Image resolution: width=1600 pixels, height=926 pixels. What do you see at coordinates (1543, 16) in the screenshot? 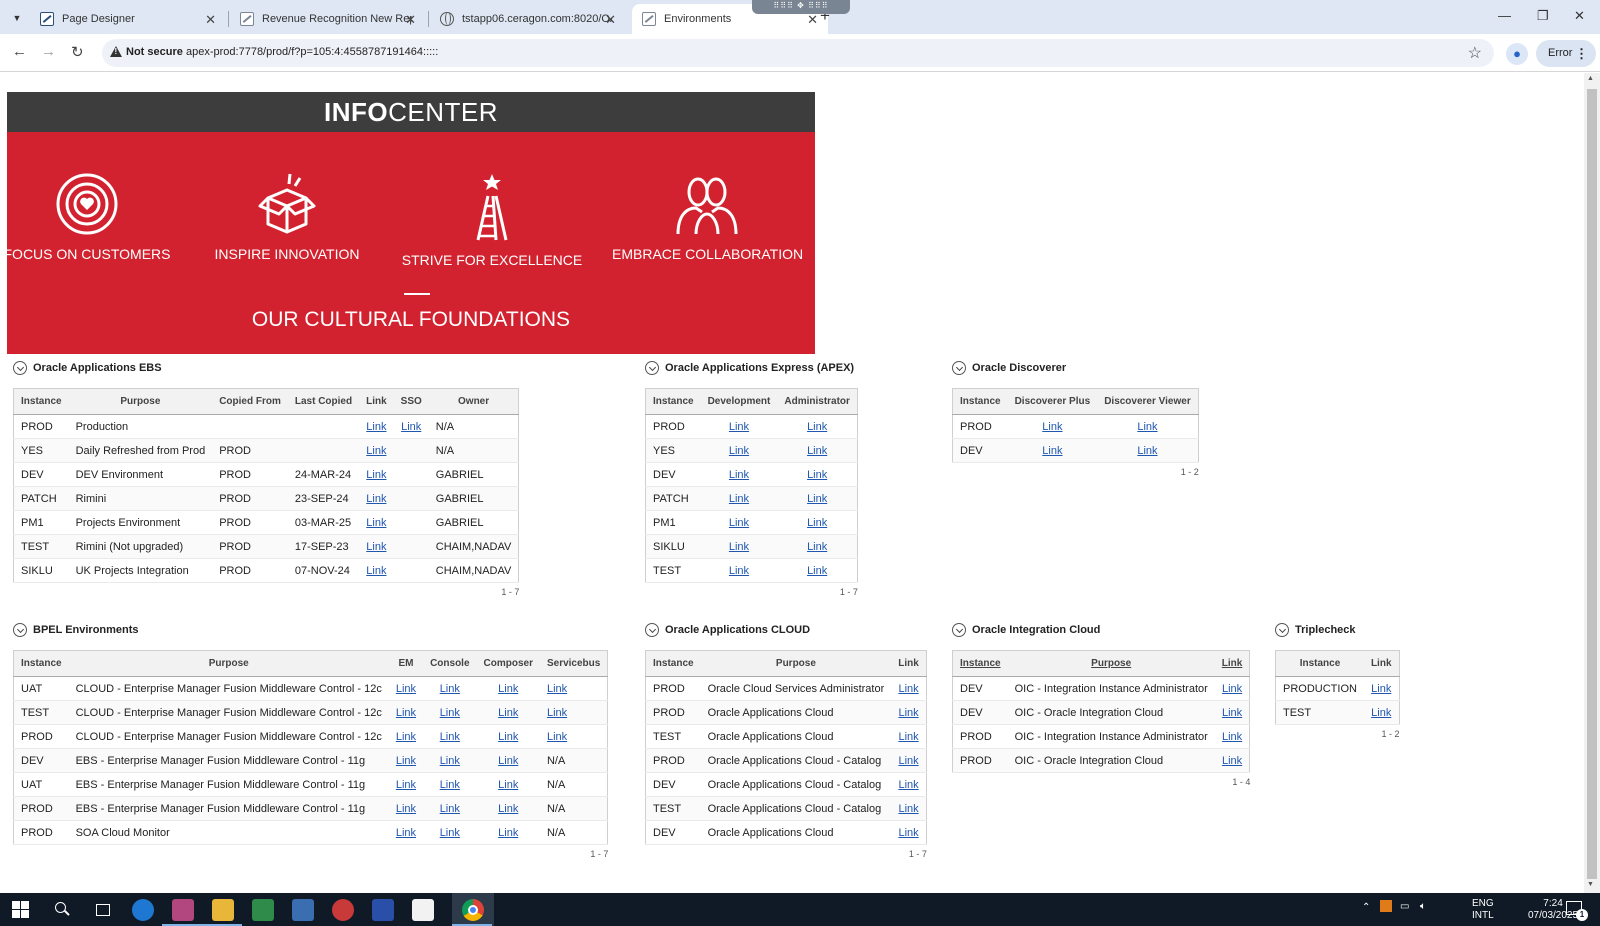
I see `restore-icon: ❐` at bounding box center [1543, 16].